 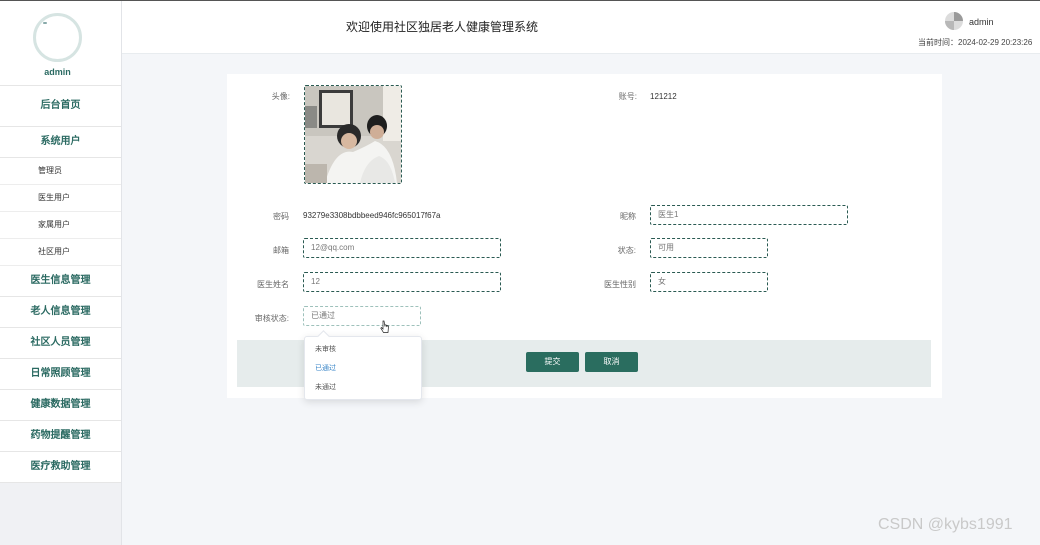 I want to click on time-label: 当前时间：, so click(x=938, y=42).